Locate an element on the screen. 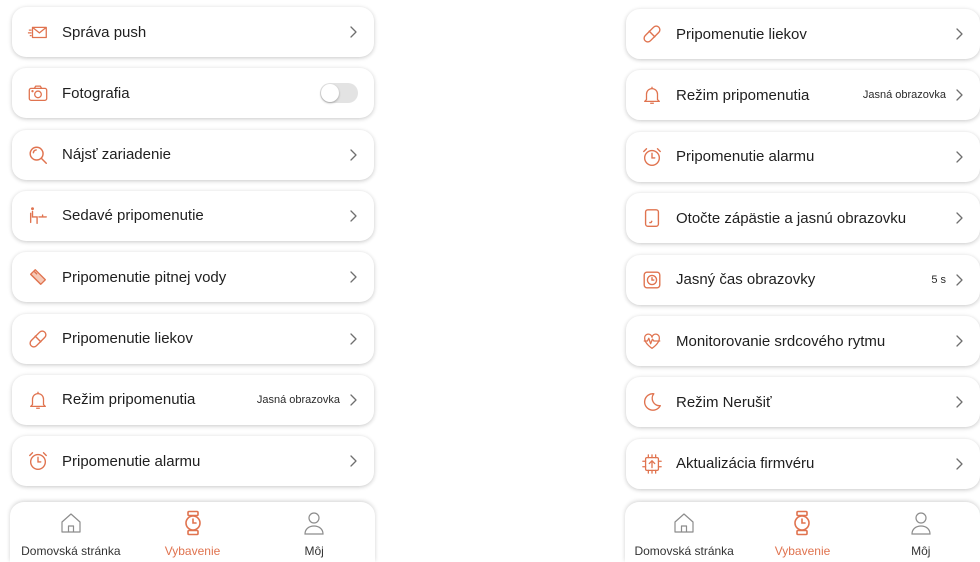 The width and height of the screenshot is (980, 562). settings-row-water-cup: Pripomenutie pitnej vody is located at coordinates (193, 277).